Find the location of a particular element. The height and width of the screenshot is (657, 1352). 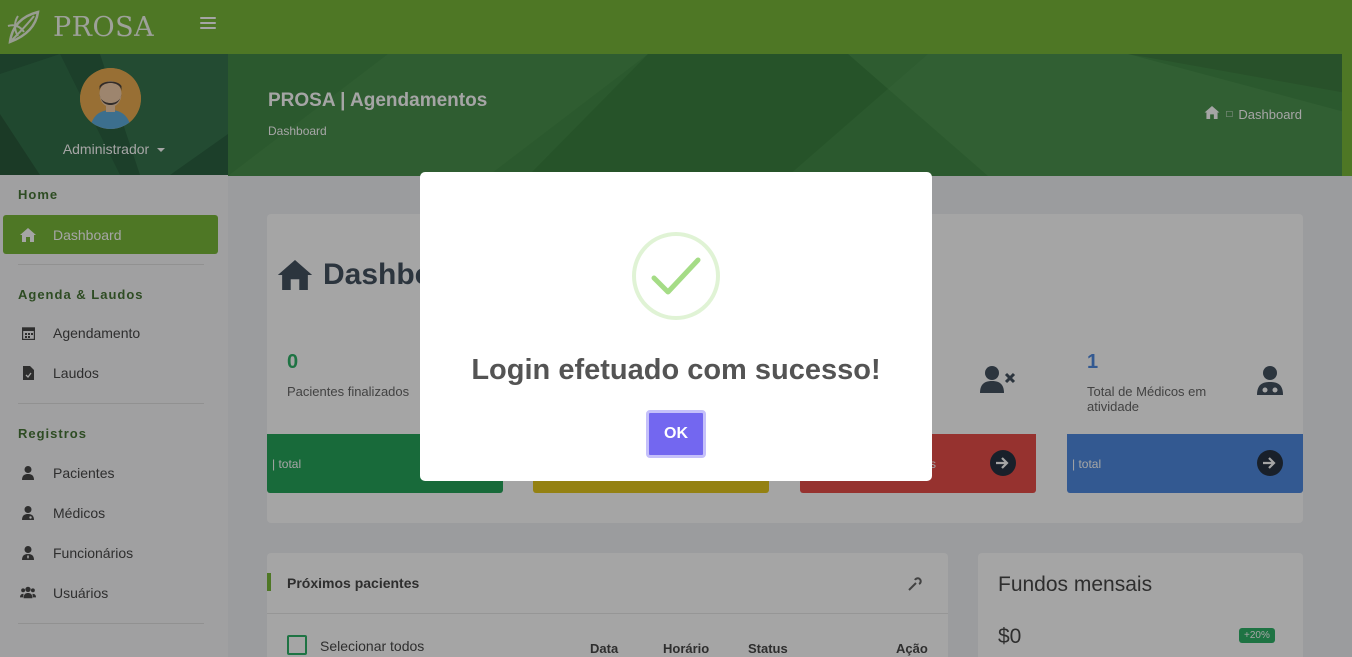

ok-button: OK is located at coordinates (676, 434).